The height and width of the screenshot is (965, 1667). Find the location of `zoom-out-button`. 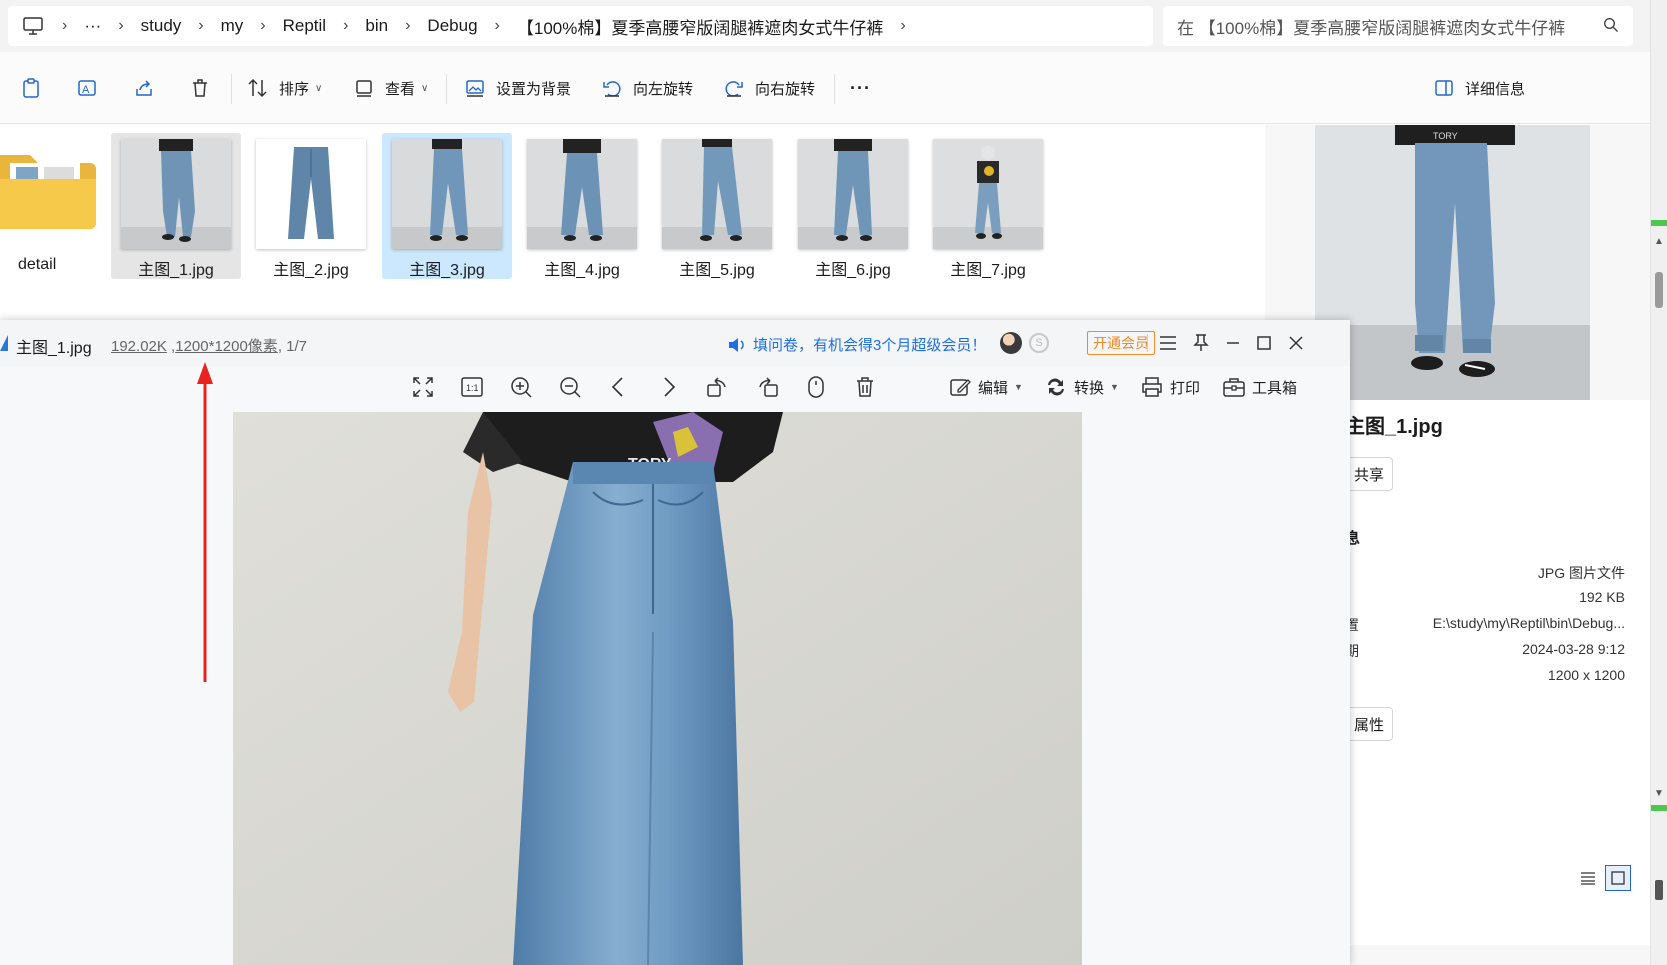

zoom-out-button is located at coordinates (570, 387).